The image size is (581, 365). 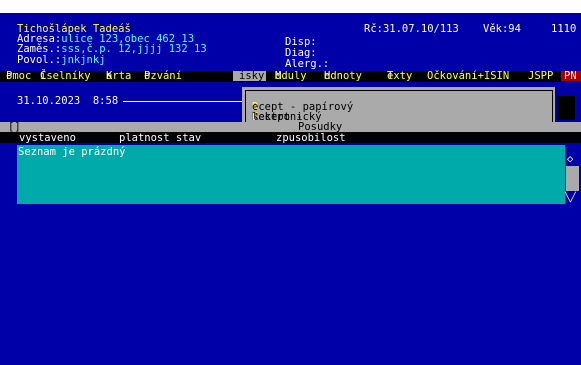 I want to click on posudky-item: Posudky, so click(x=320, y=127).